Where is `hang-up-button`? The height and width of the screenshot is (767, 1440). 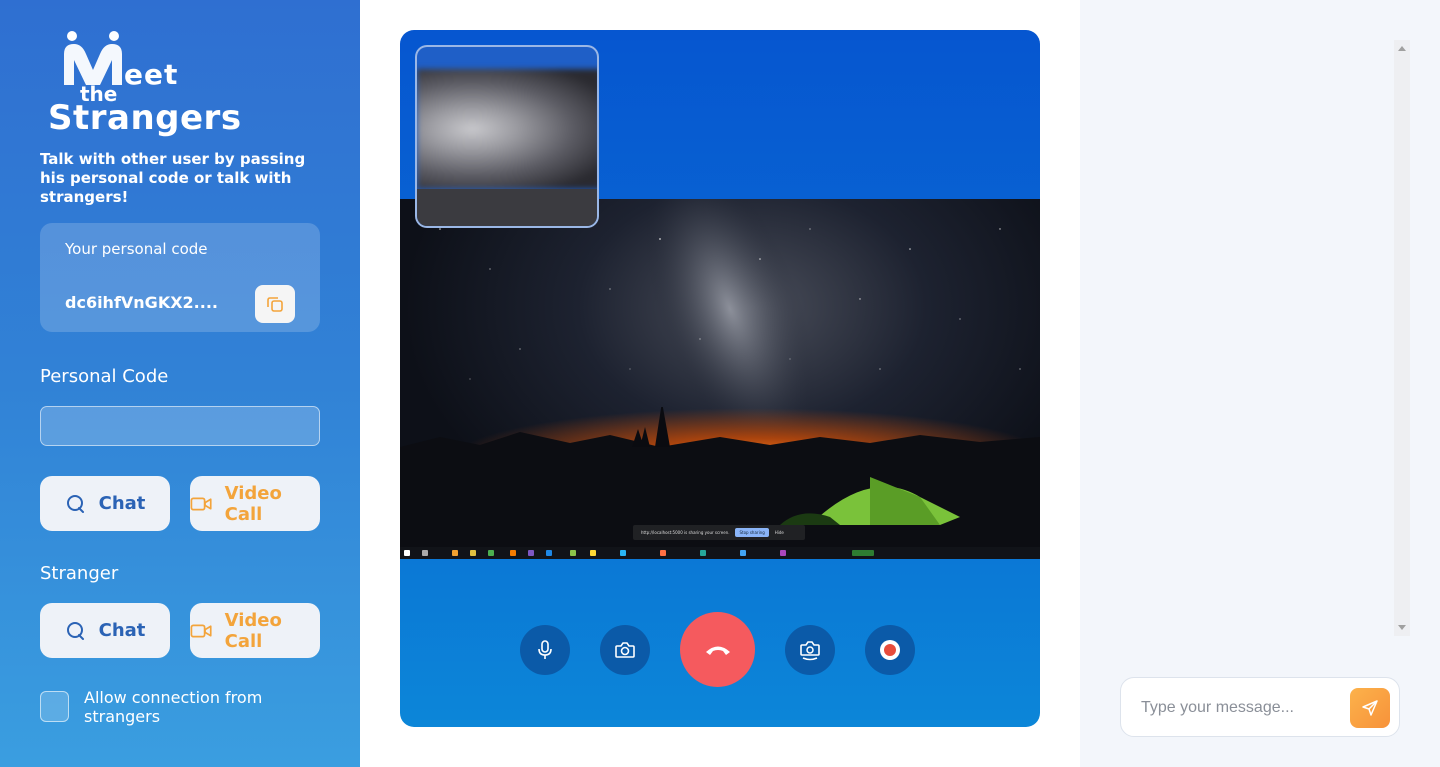 hang-up-button is located at coordinates (717, 649).